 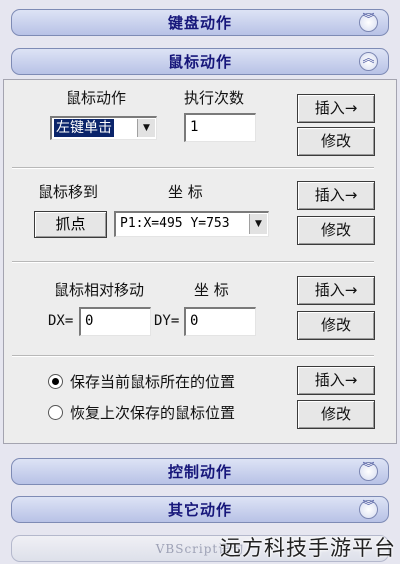 I want to click on section-header-control: 控制动作 ︾, so click(x=200, y=471).